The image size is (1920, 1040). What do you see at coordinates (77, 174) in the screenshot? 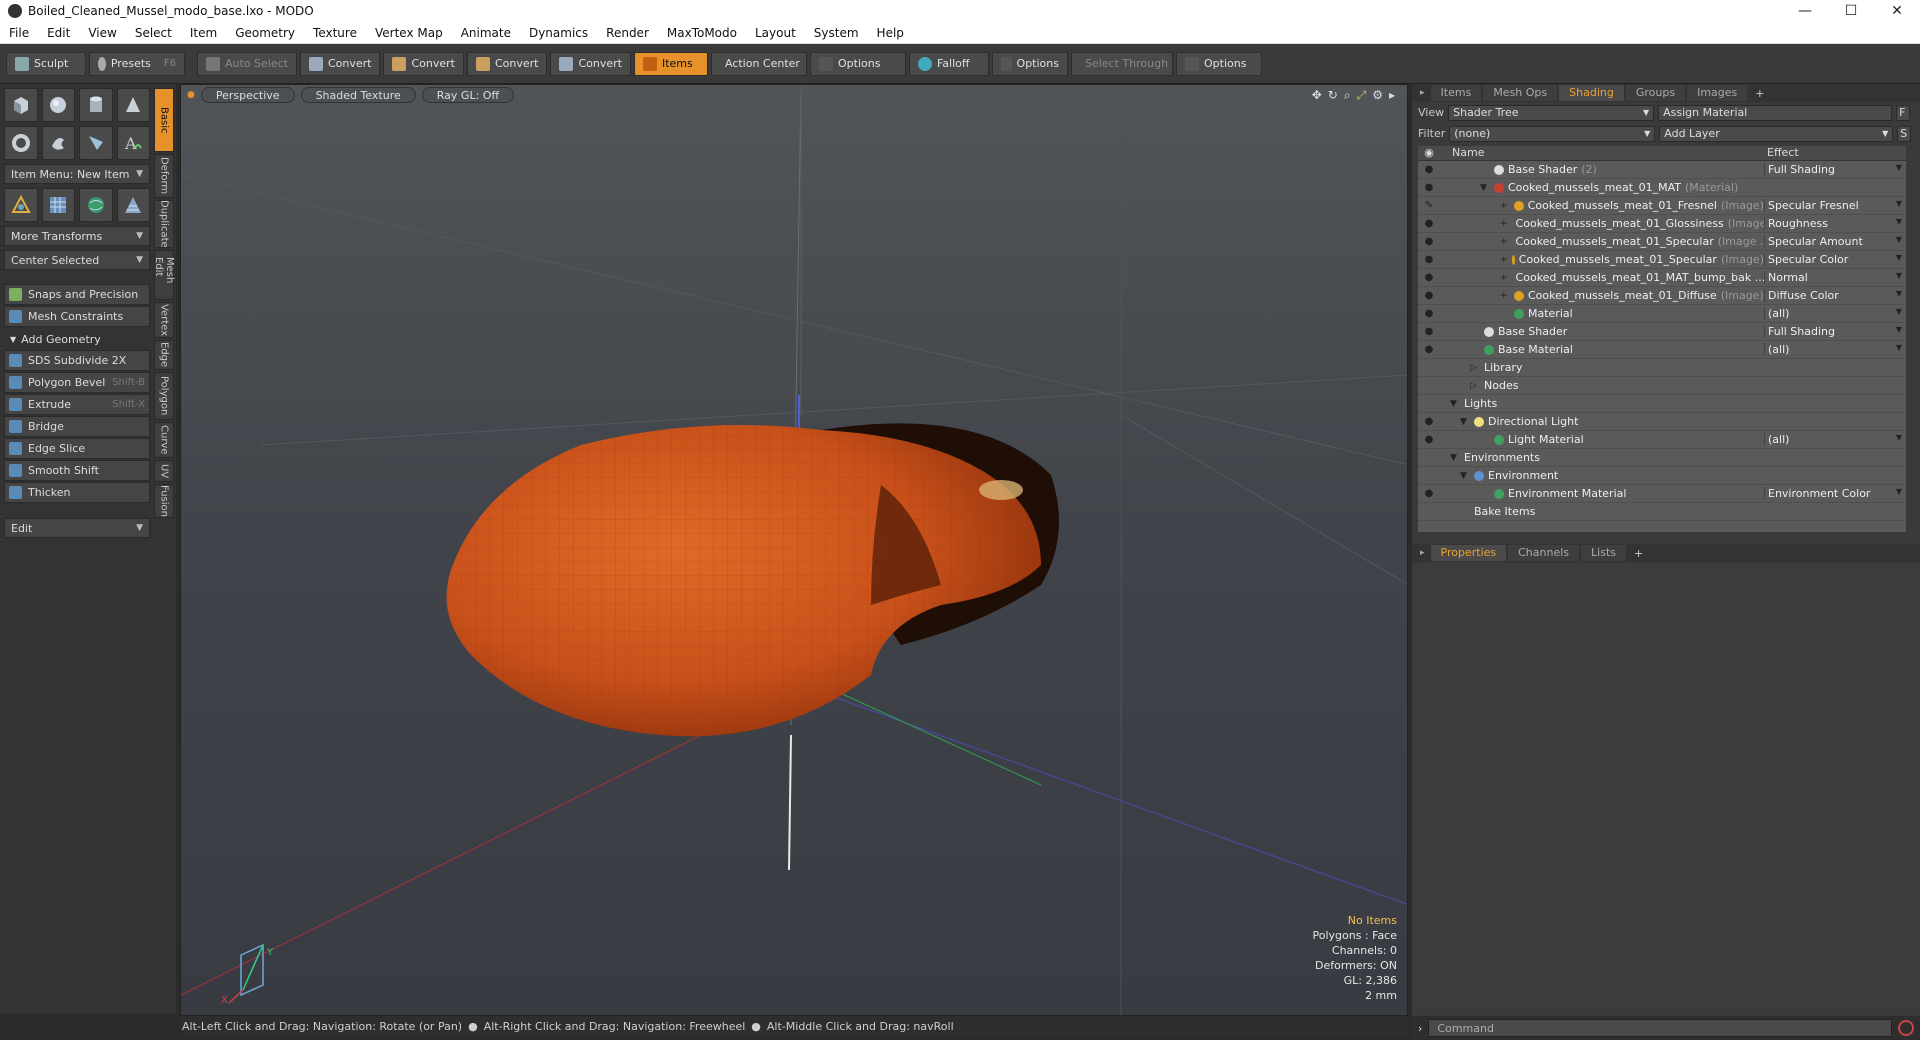
I see `item-menu-dropdown: Item Menu: New Item ▼` at bounding box center [77, 174].